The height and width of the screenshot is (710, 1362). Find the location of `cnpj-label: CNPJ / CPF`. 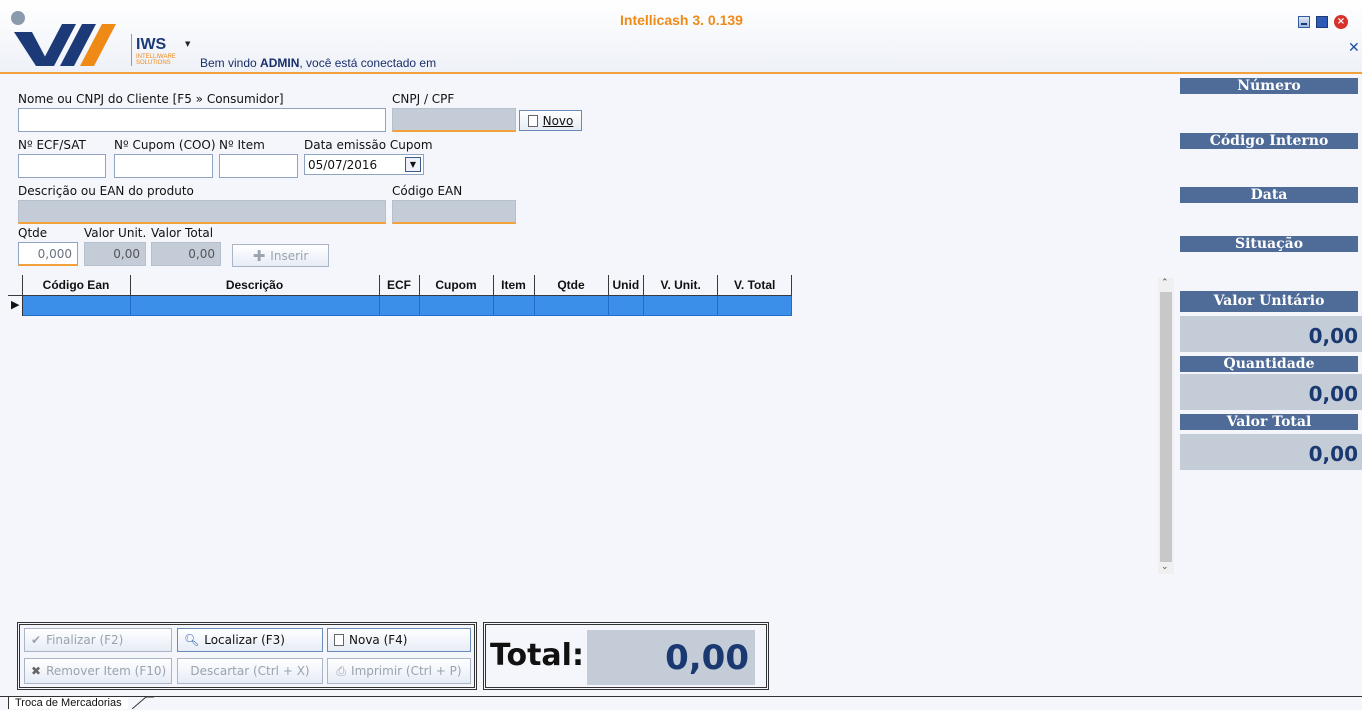

cnpj-label: CNPJ / CPF is located at coordinates (423, 99).